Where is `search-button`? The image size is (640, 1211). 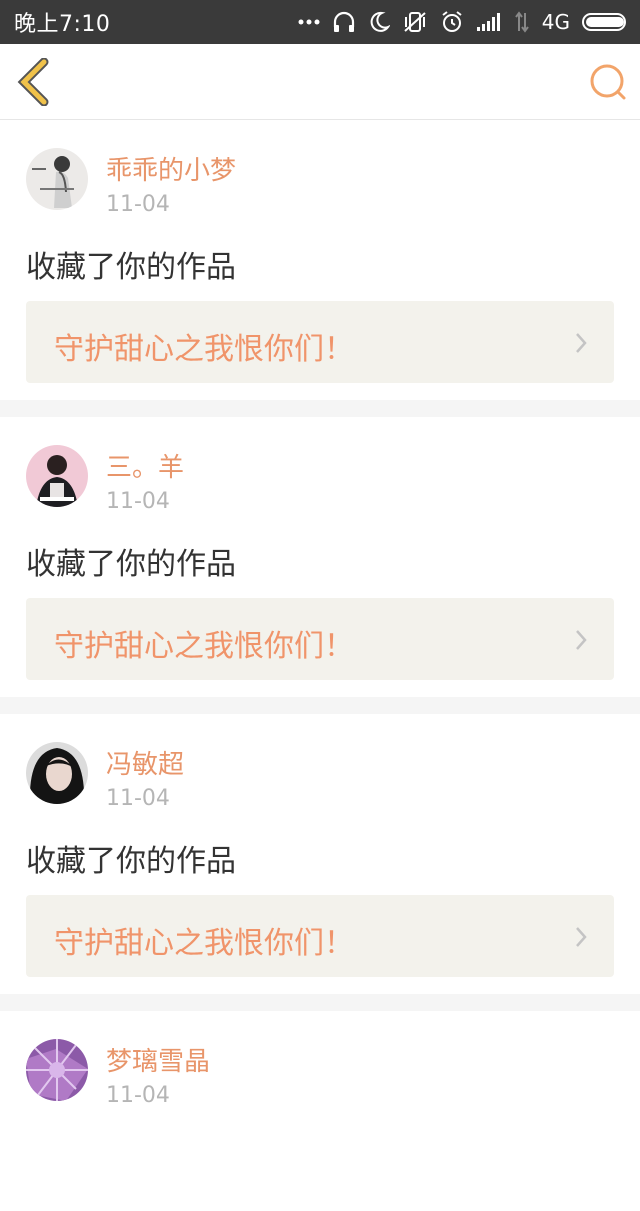
search-button is located at coordinates (608, 82).